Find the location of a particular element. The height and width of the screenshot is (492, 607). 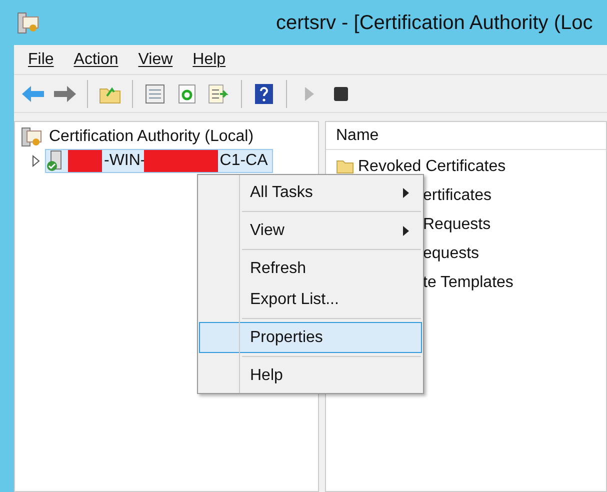

menu-item: Refresh is located at coordinates (310, 268).